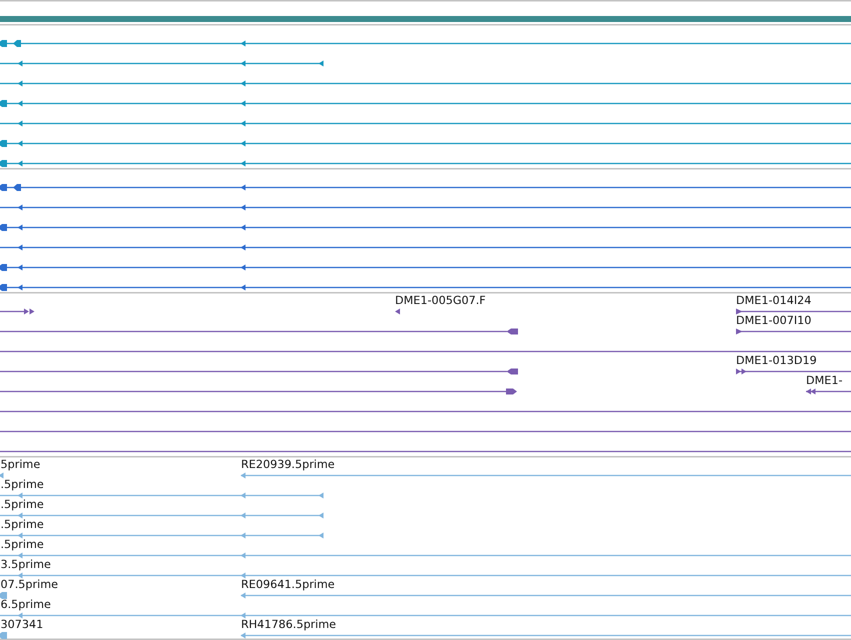  Describe the element at coordinates (288, 584) in the screenshot. I see `feature-label: RE09641.5prime` at that location.